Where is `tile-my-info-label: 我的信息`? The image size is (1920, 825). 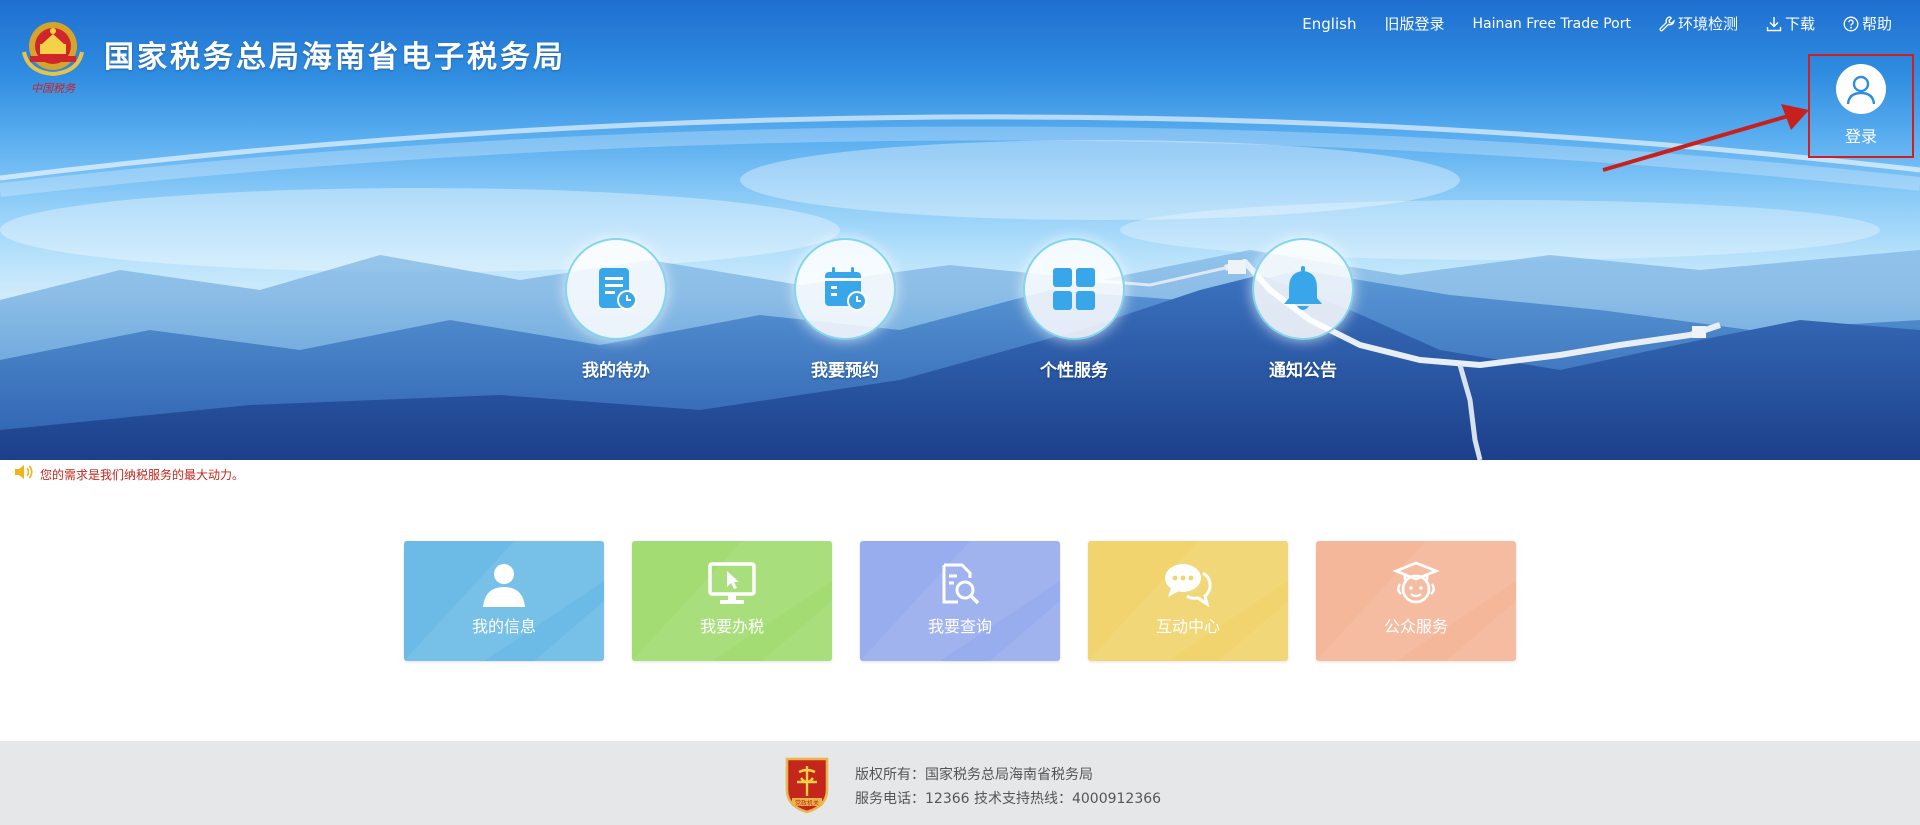
tile-my-info-label: 我的信息 is located at coordinates (503, 626).